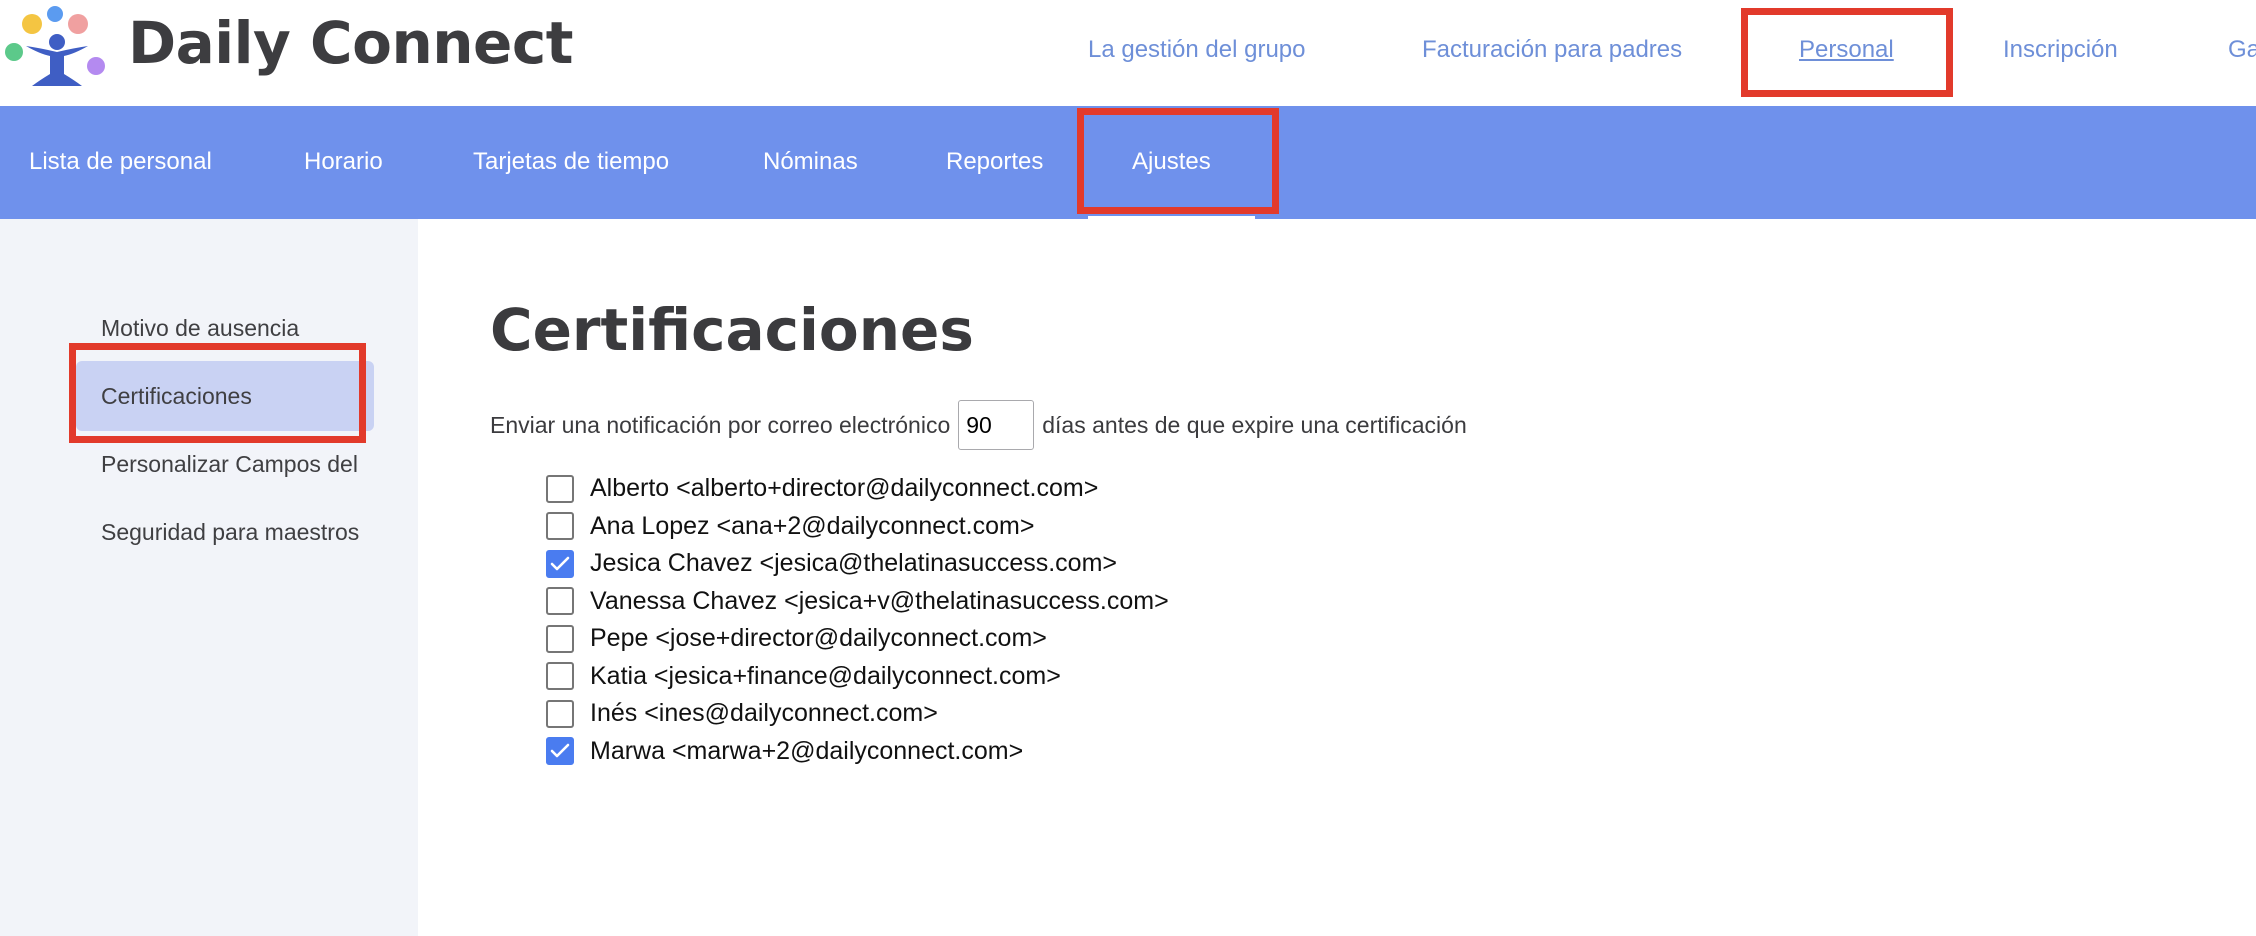 The image size is (2256, 936). I want to click on list-item: Ana Lopez <ana+2@dailyconnect.com>, so click(996, 527).